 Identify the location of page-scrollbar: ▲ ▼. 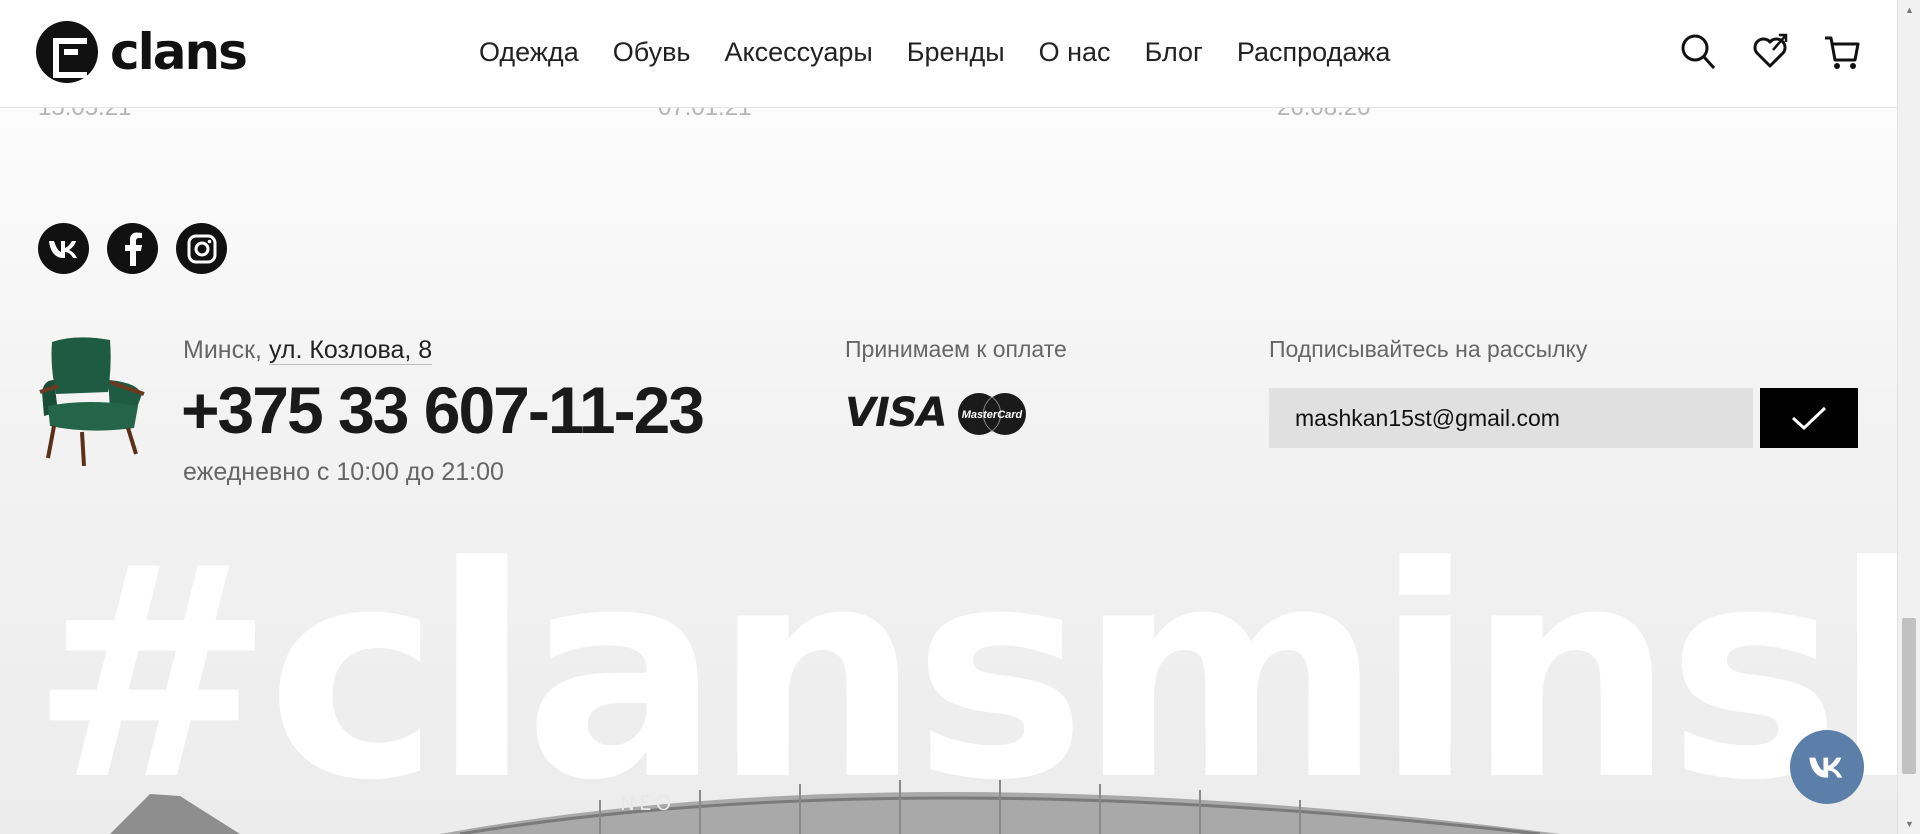
(1908, 417).